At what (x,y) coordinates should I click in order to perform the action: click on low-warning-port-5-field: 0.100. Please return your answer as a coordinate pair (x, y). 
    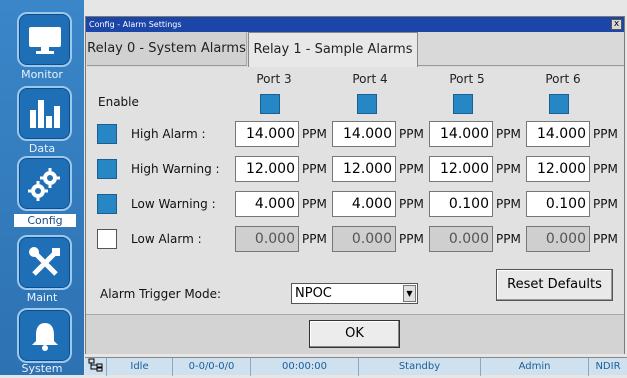
    Looking at the image, I should click on (461, 204).